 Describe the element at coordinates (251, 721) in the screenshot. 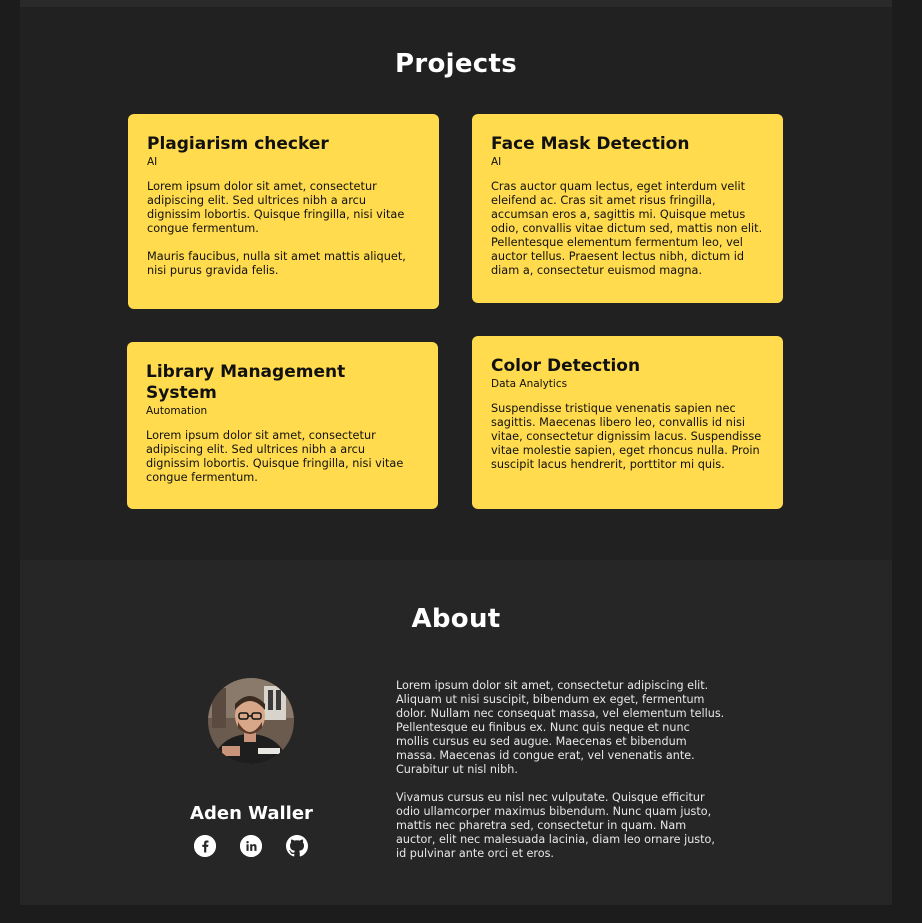

I see `avatar` at that location.